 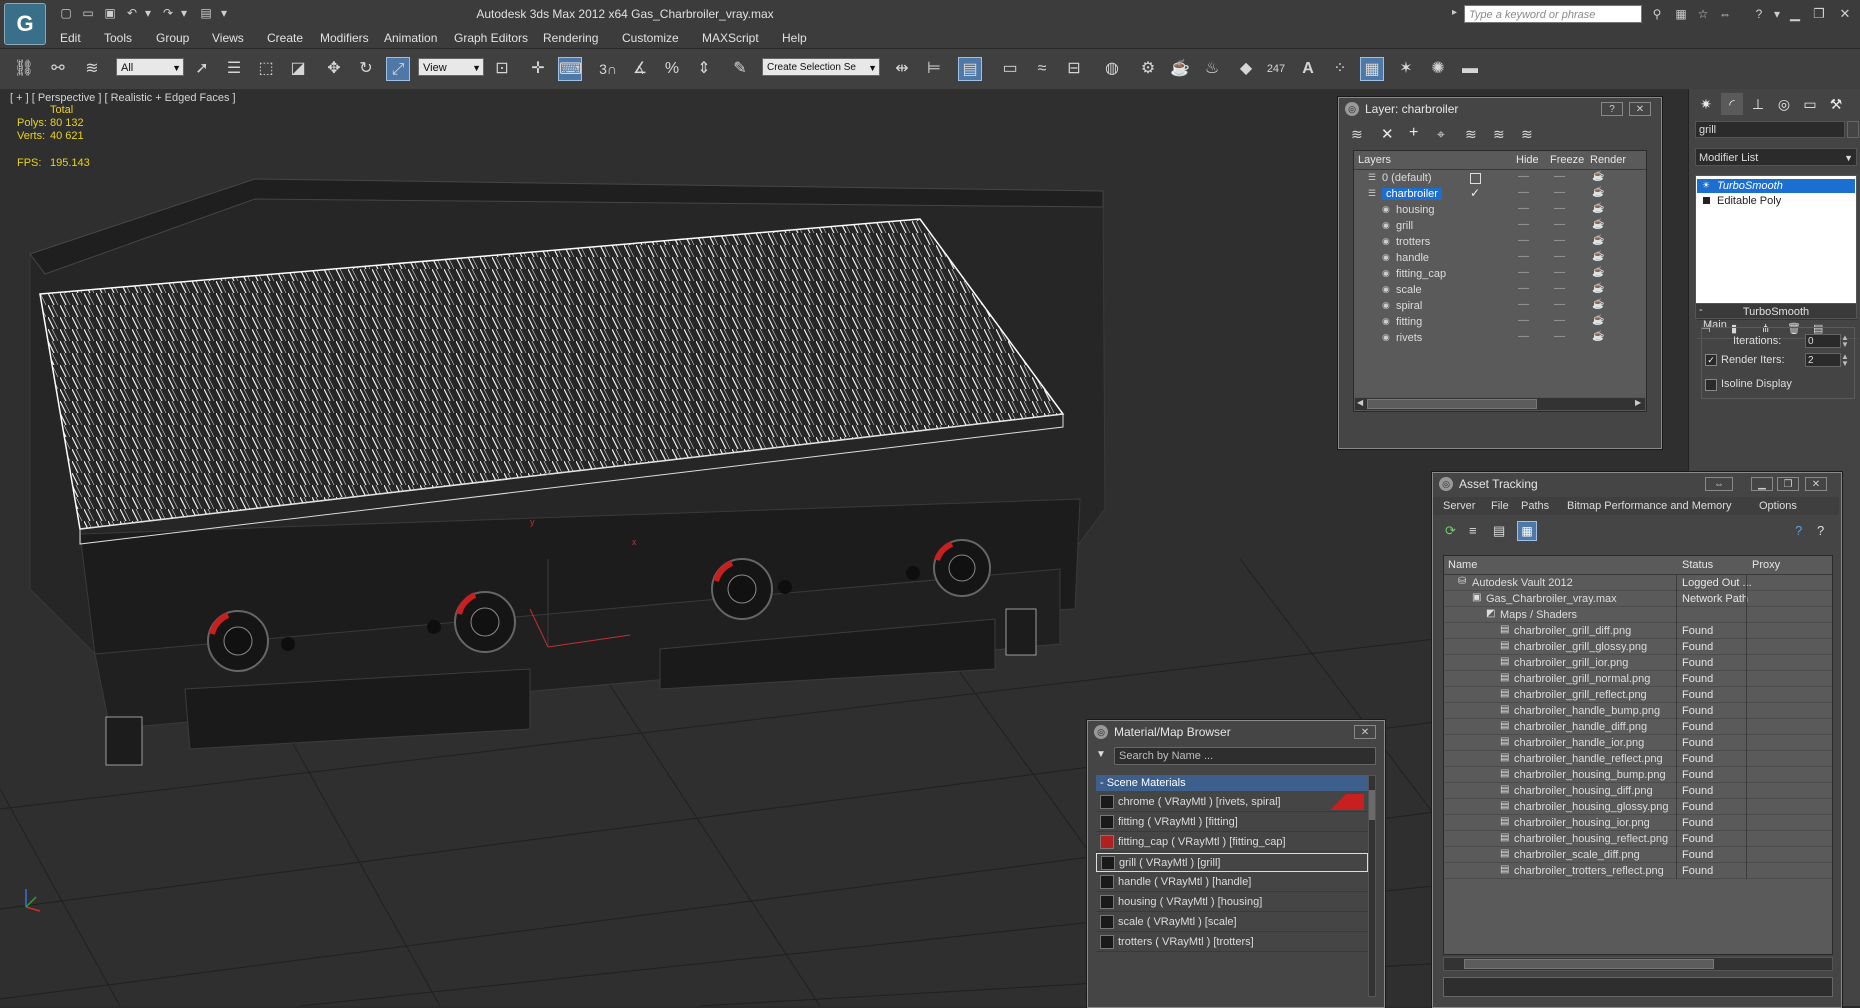 What do you see at coordinates (224, 13) in the screenshot?
I see `quick-access-dropdown-icon: ▾` at bounding box center [224, 13].